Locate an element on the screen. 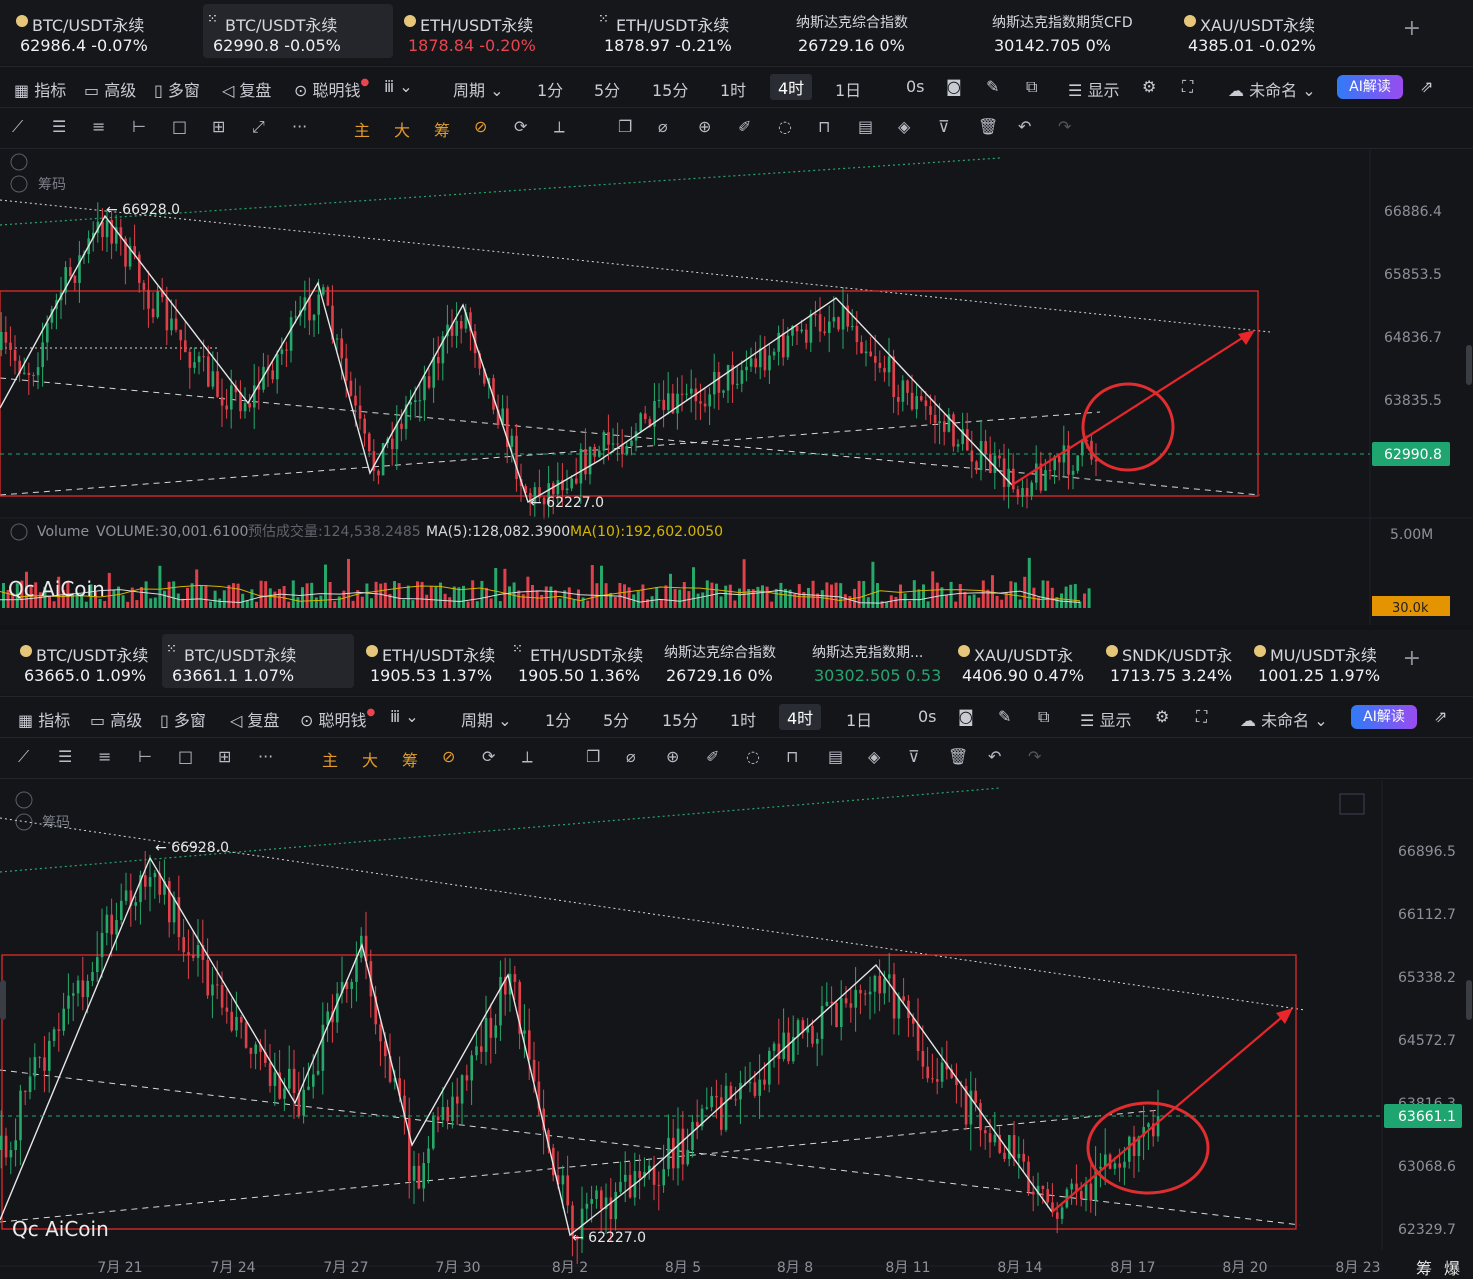 The height and width of the screenshot is (1279, 1473). ticker-tab: SNDK/USDT永 1713.75 3.24% is located at coordinates (1170, 661).